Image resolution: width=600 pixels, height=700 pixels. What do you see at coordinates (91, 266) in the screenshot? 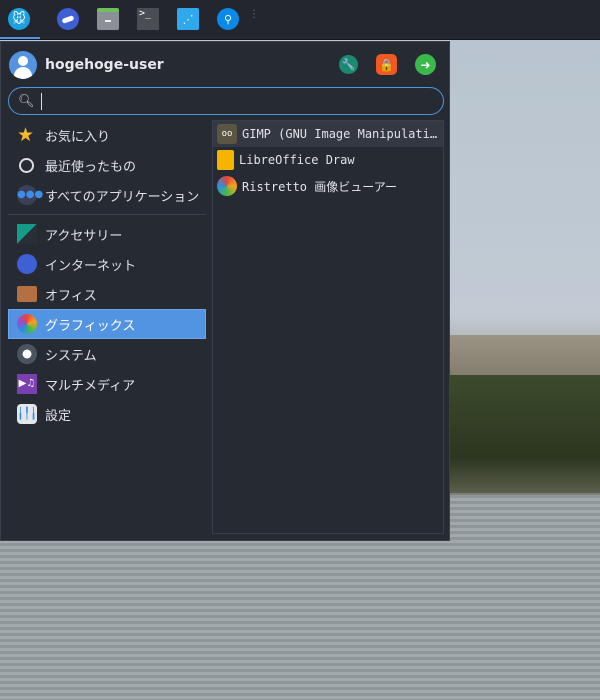
I see `category-label: インターネット` at bounding box center [91, 266].